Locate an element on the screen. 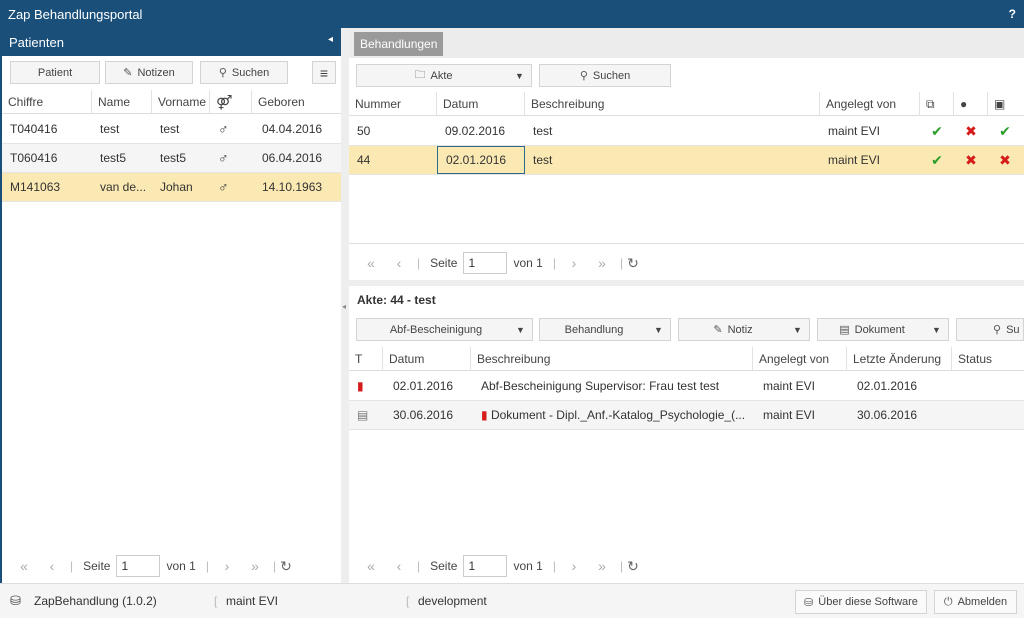  notes-button: ✎ Notizen is located at coordinates (149, 72).